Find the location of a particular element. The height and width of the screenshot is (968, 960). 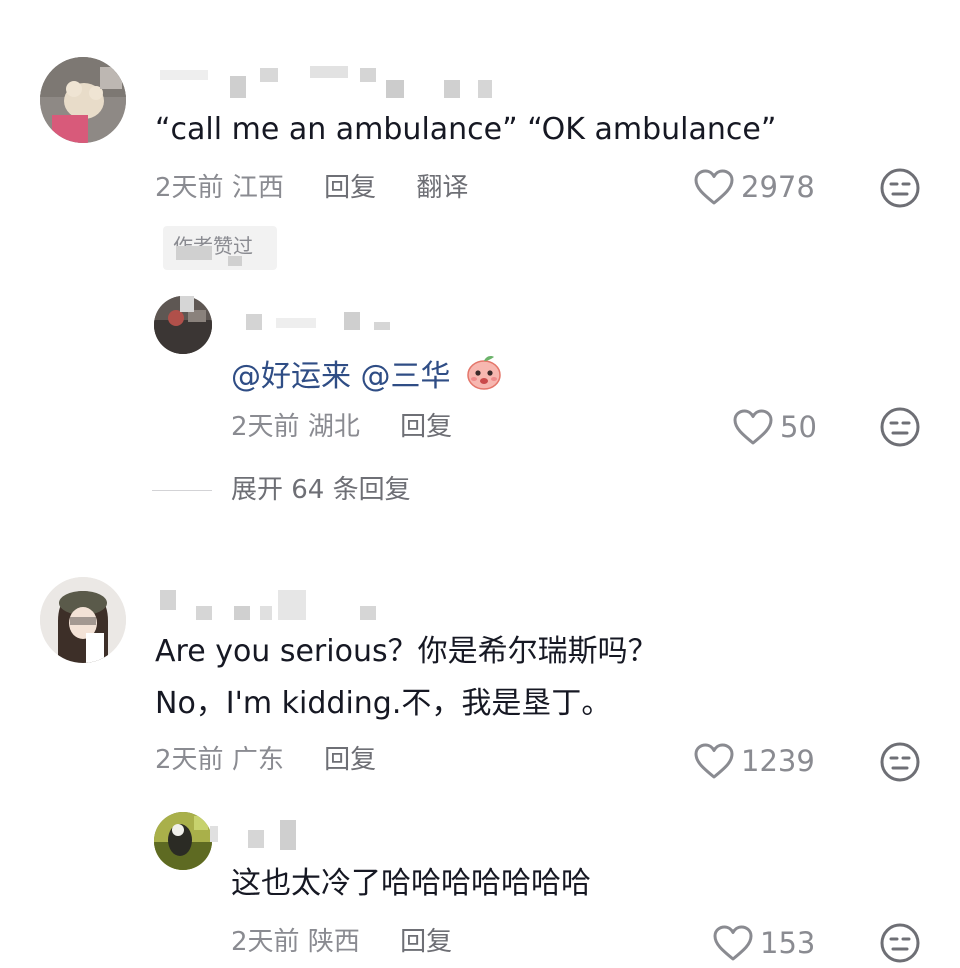

mention-link: @好运来 is located at coordinates (291, 376).